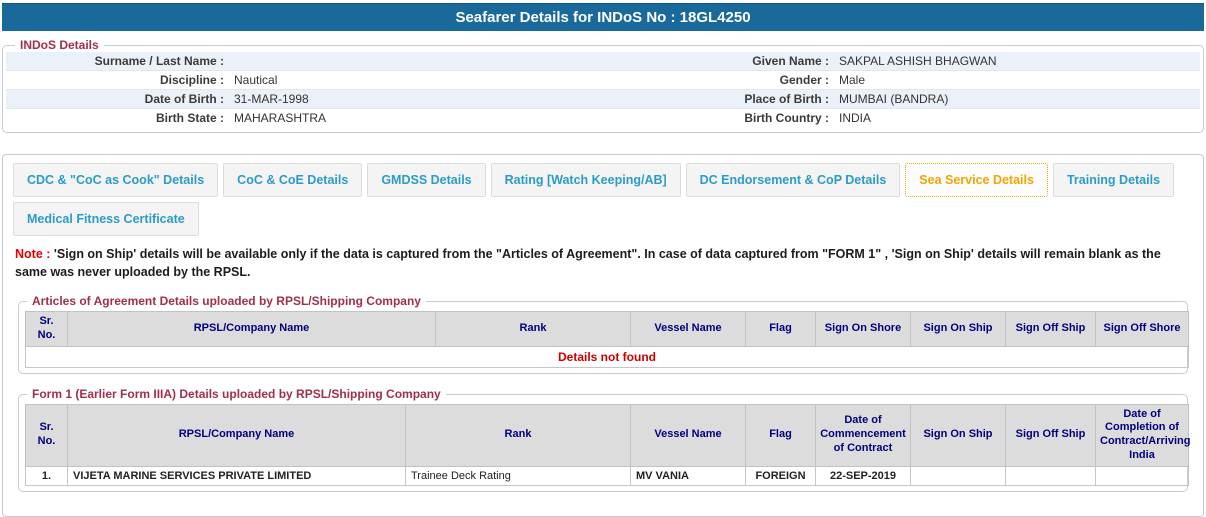 Image resolution: width=1206 pixels, height=517 pixels. I want to click on tab-gmdss: GMDSS Details, so click(426, 180).